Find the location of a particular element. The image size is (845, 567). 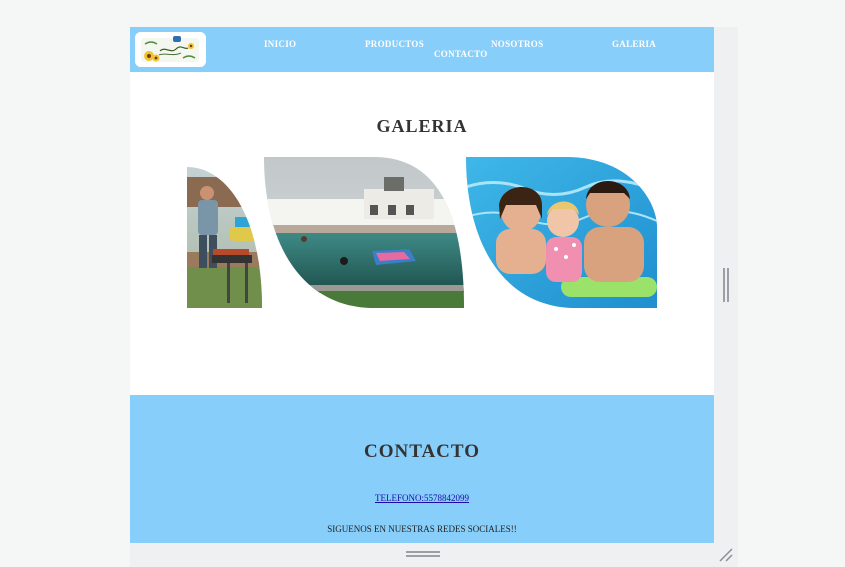

site-logo is located at coordinates (170, 49).